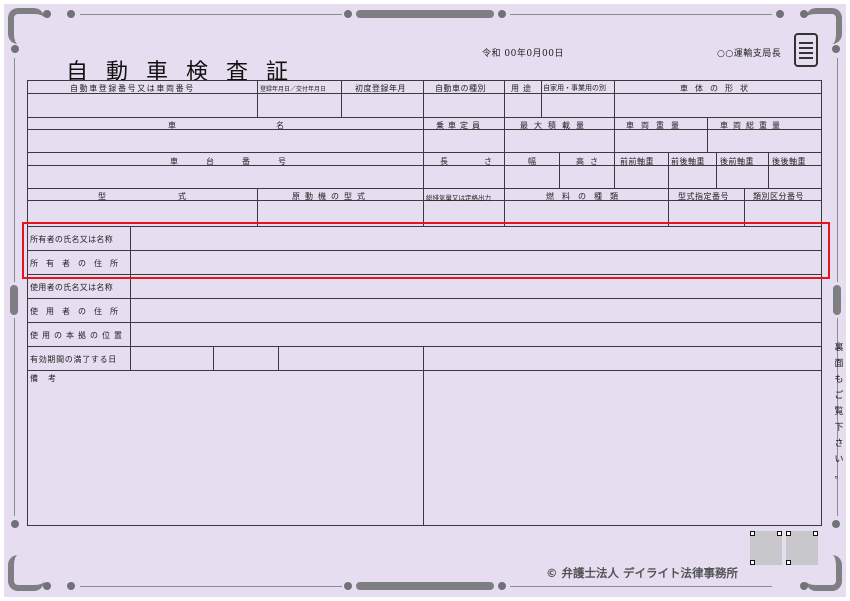  Describe the element at coordinates (590, 161) in the screenshot. I see `label-height: 高さ` at that location.